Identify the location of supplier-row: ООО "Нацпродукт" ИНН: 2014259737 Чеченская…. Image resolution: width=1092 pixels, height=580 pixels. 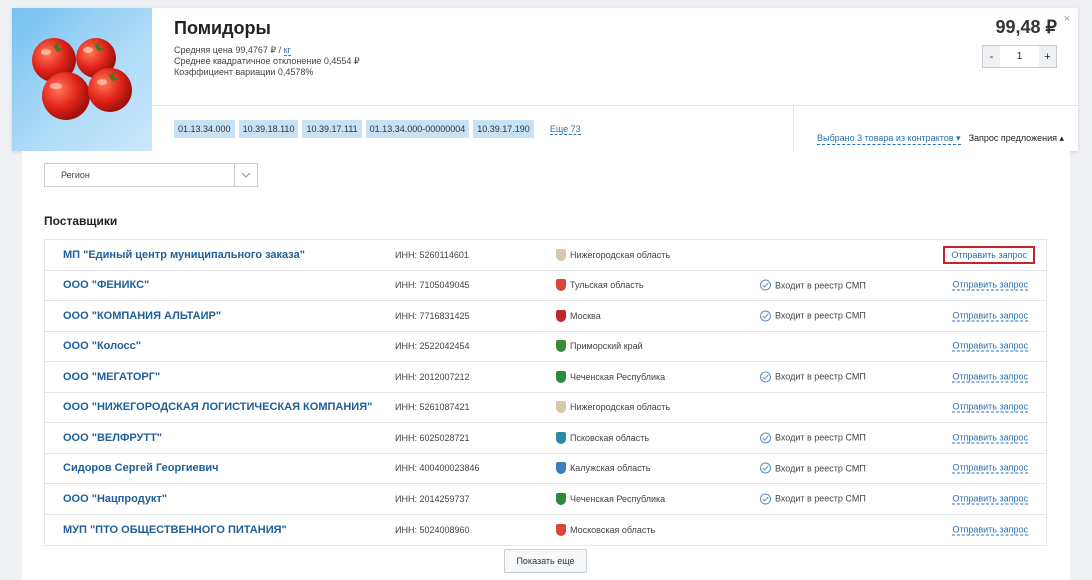
(545, 499).